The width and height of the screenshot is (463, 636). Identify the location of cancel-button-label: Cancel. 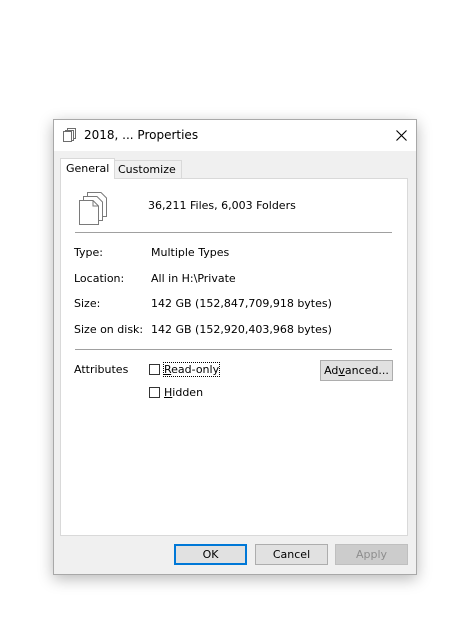
(291, 554).